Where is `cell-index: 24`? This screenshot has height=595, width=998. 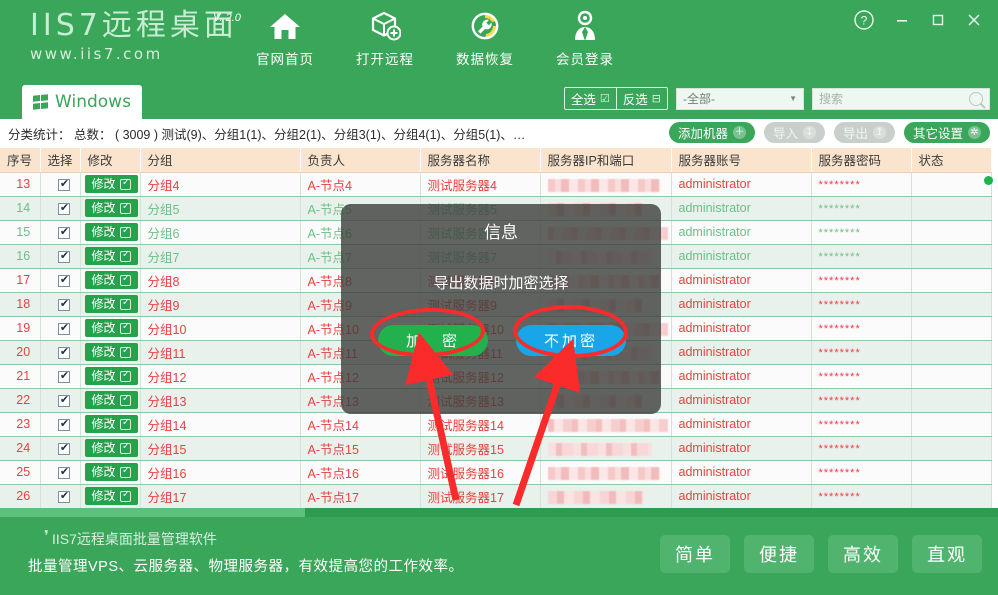
cell-index: 24 is located at coordinates (20, 448).